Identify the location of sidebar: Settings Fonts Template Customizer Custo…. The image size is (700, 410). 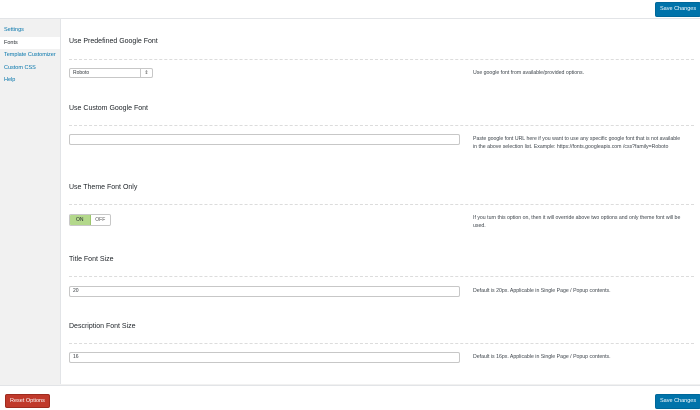
(30, 201).